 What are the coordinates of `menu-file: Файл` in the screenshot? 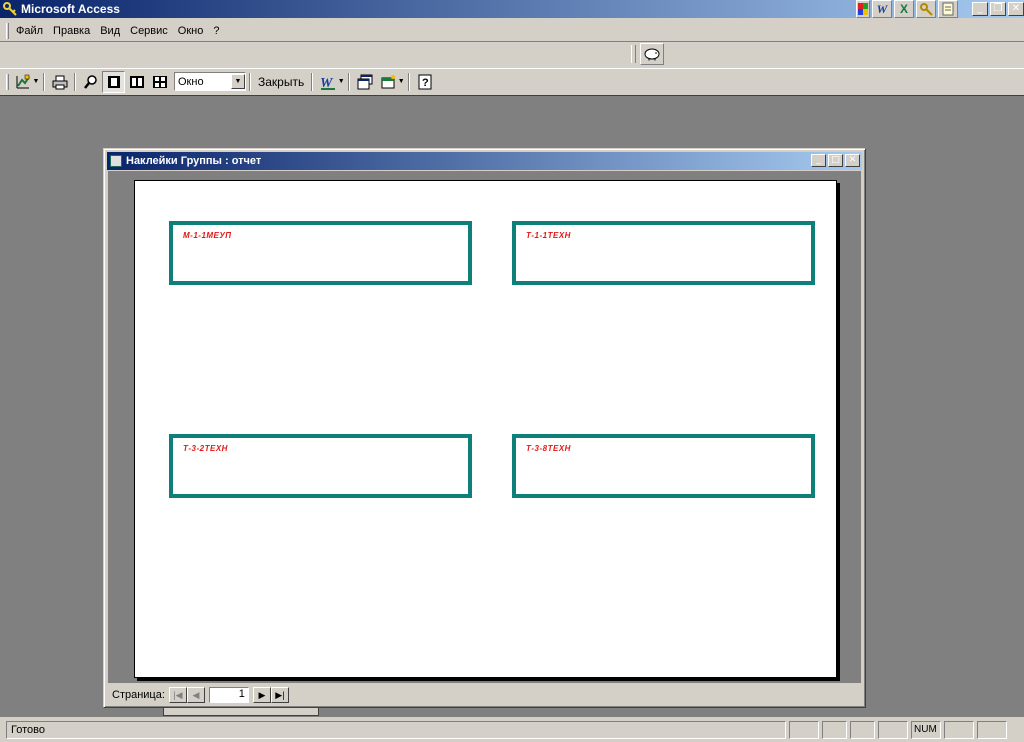 It's located at (29, 31).